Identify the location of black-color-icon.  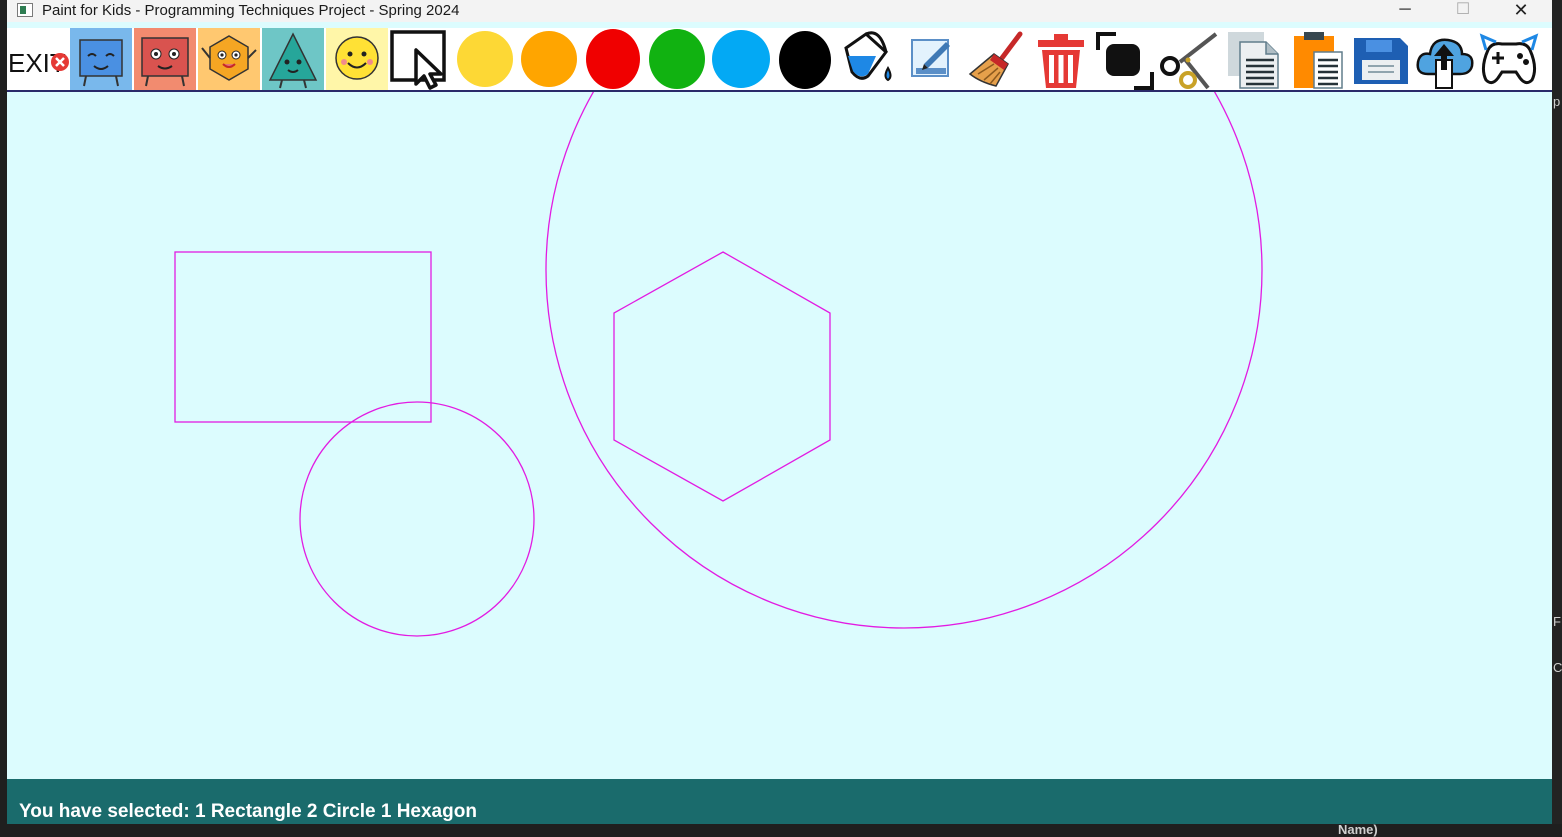
(805, 60).